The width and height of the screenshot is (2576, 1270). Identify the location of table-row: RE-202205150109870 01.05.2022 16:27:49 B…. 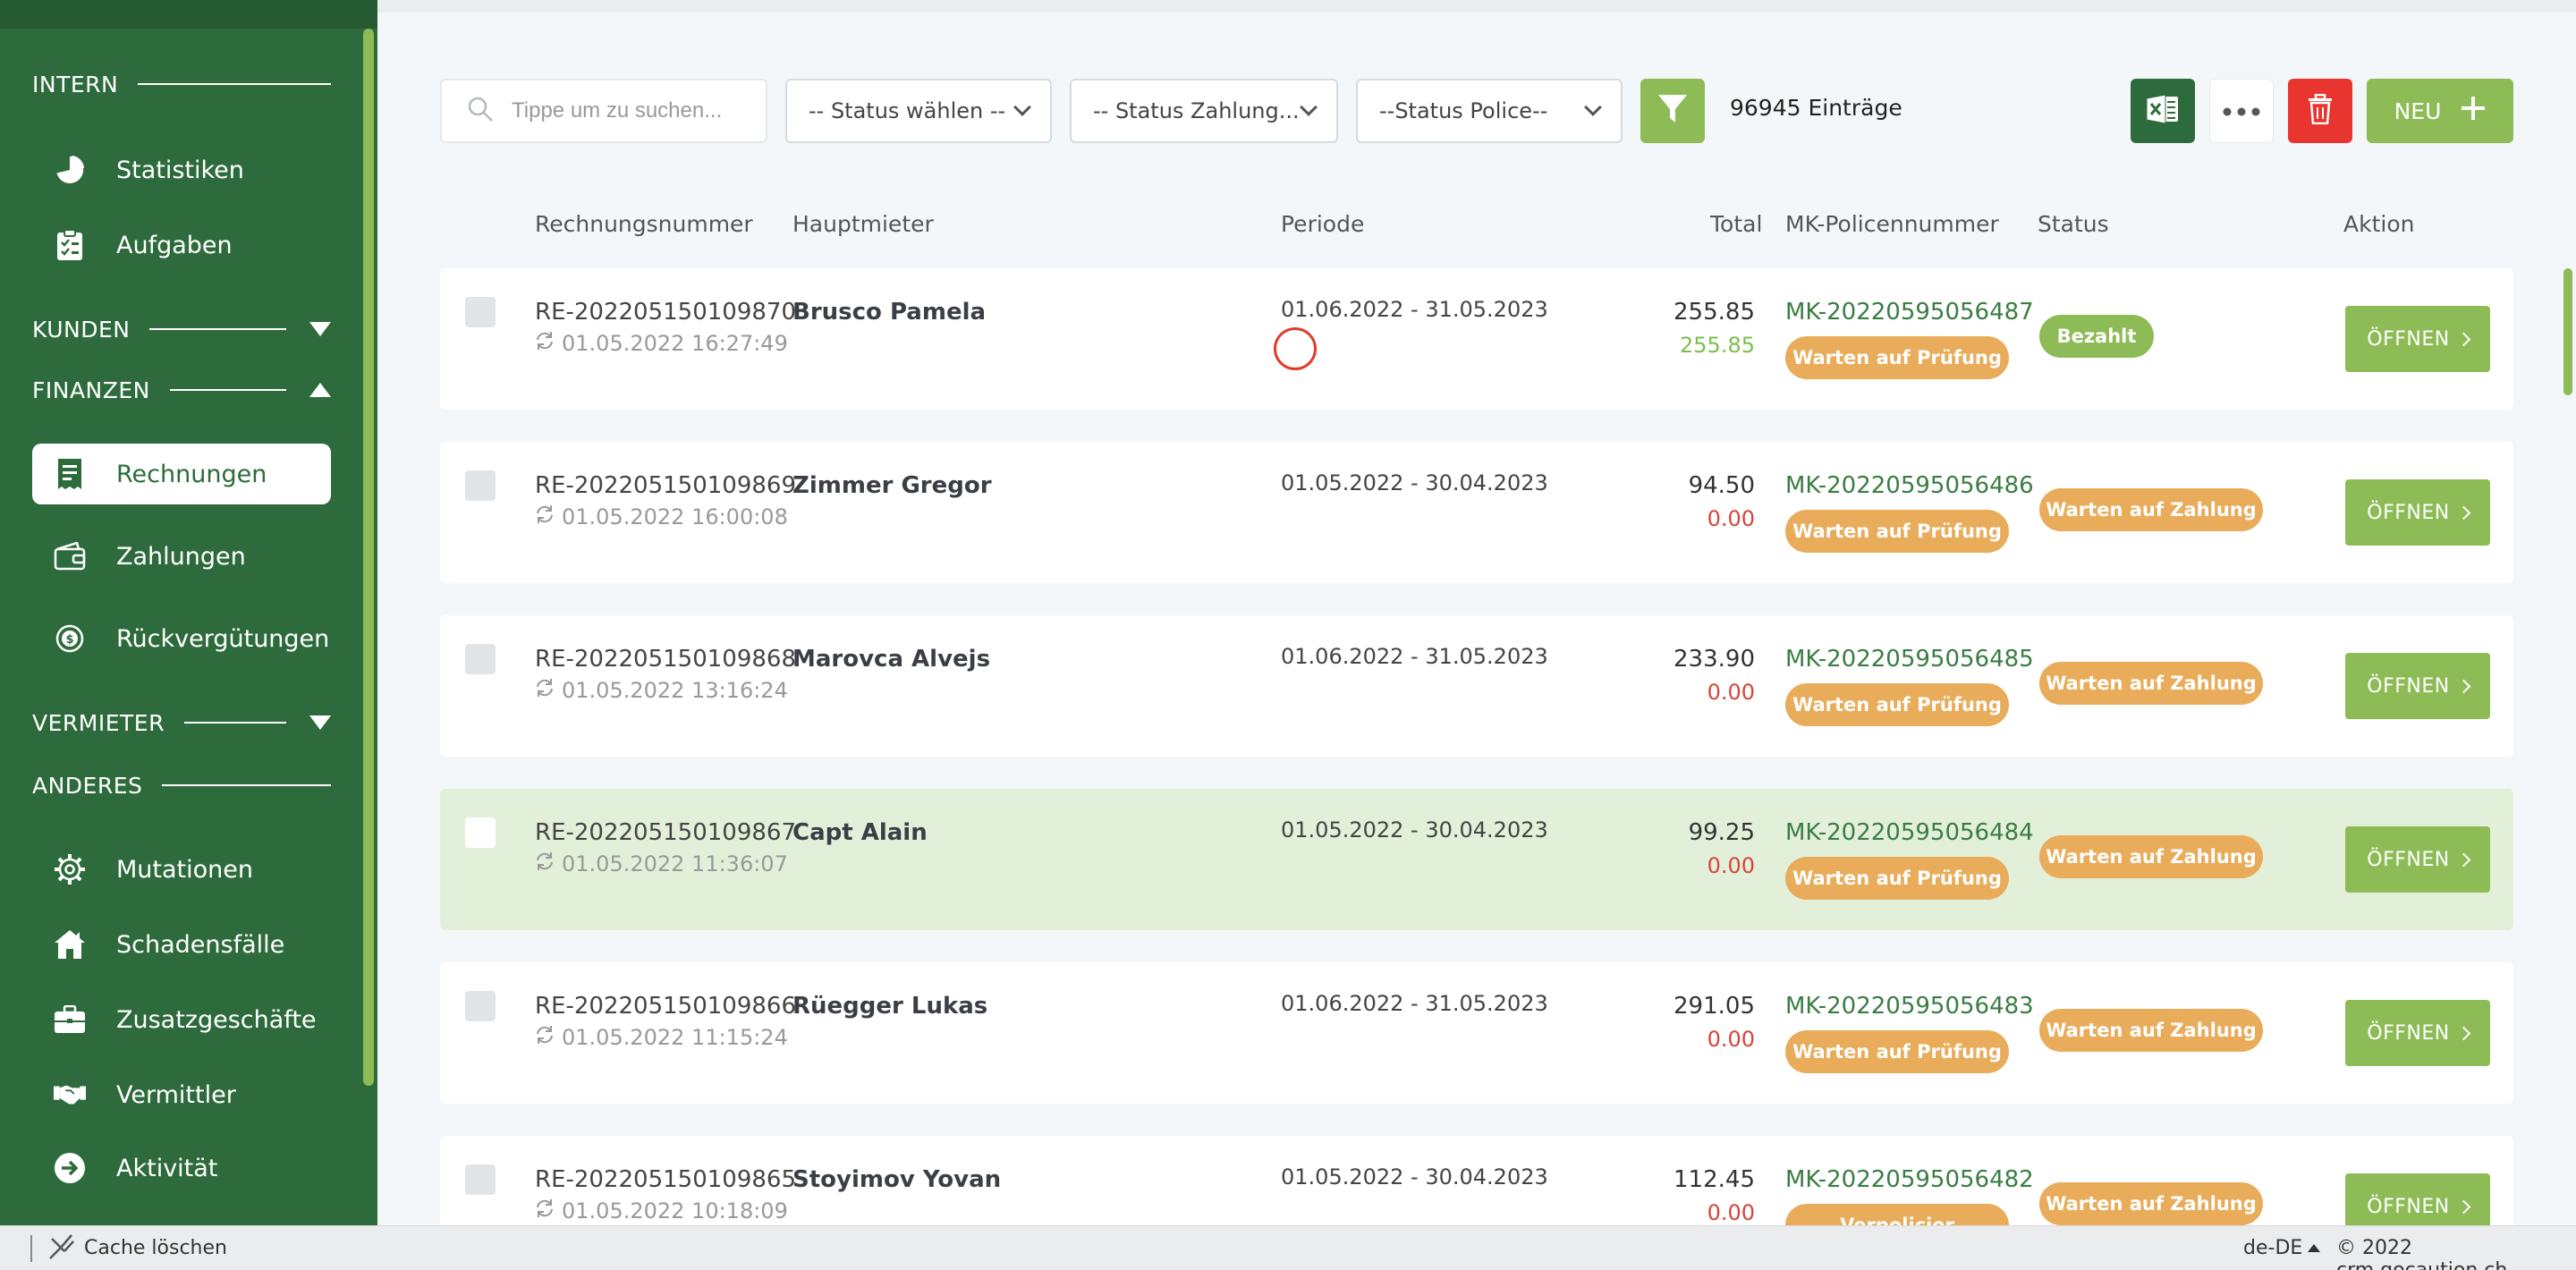
(1476, 339).